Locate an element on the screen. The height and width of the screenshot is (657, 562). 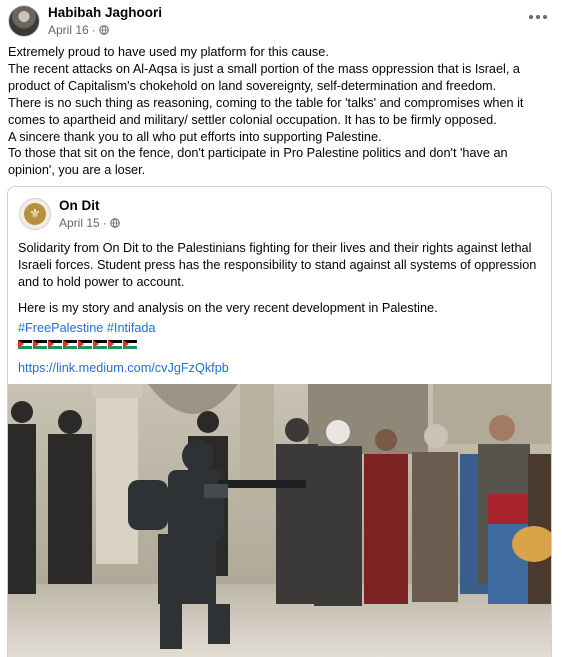
shared-author-avatar: ⚜ is located at coordinates (35, 214).